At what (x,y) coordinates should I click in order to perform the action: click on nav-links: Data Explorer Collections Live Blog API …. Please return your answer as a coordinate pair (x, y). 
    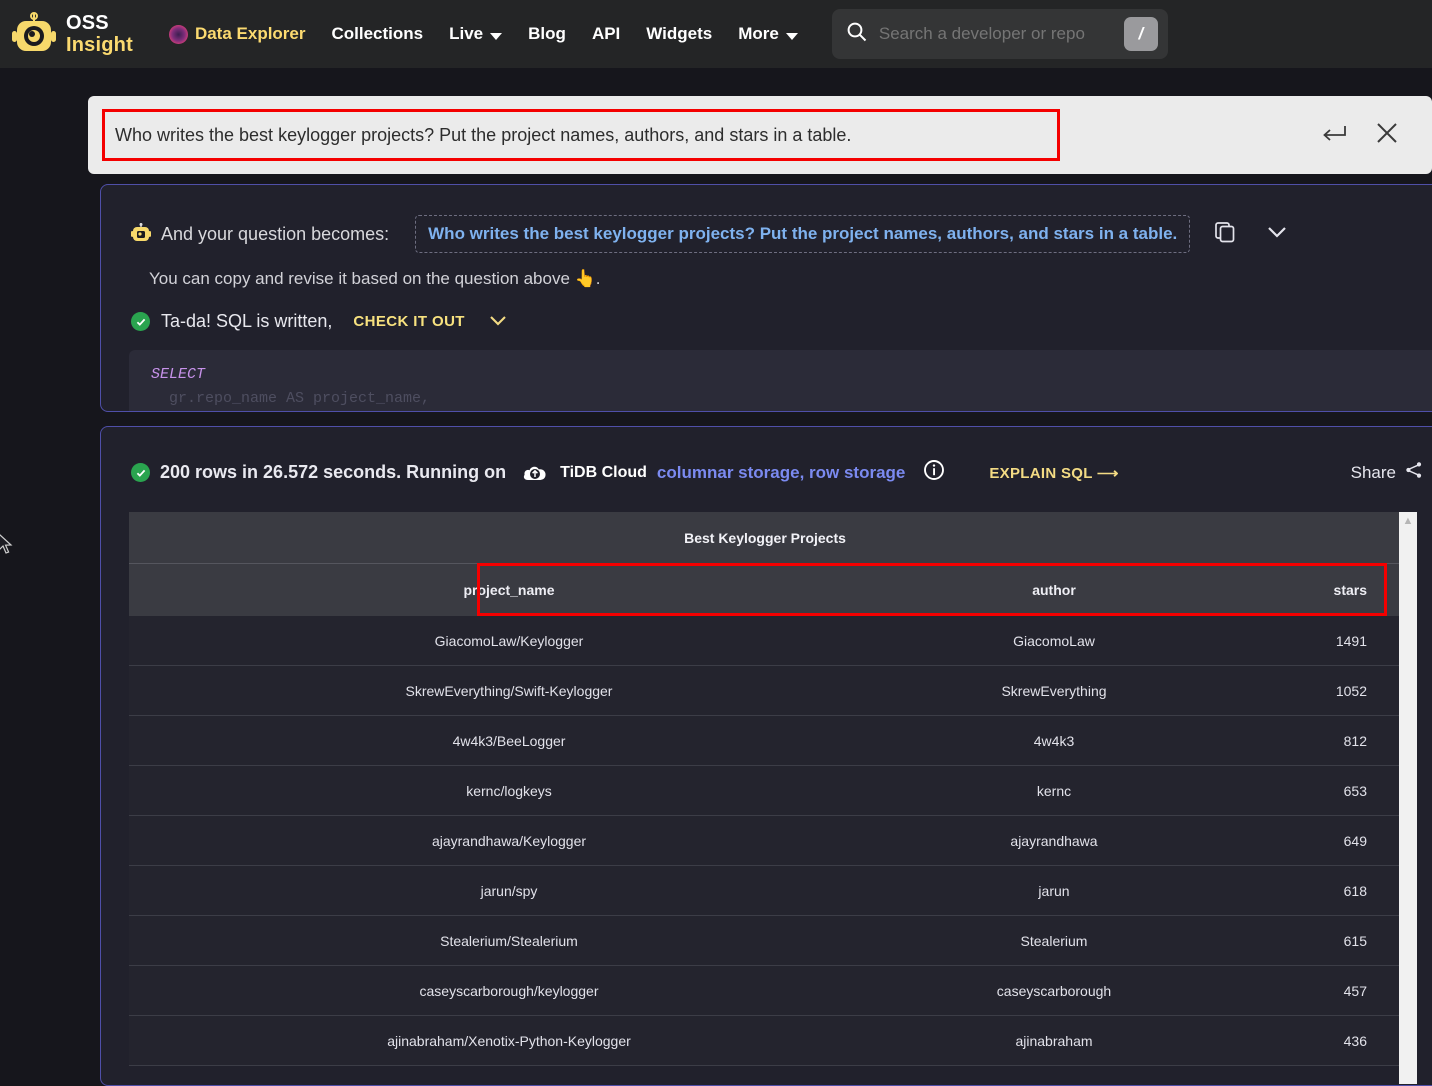
    Looking at the image, I should click on (483, 34).